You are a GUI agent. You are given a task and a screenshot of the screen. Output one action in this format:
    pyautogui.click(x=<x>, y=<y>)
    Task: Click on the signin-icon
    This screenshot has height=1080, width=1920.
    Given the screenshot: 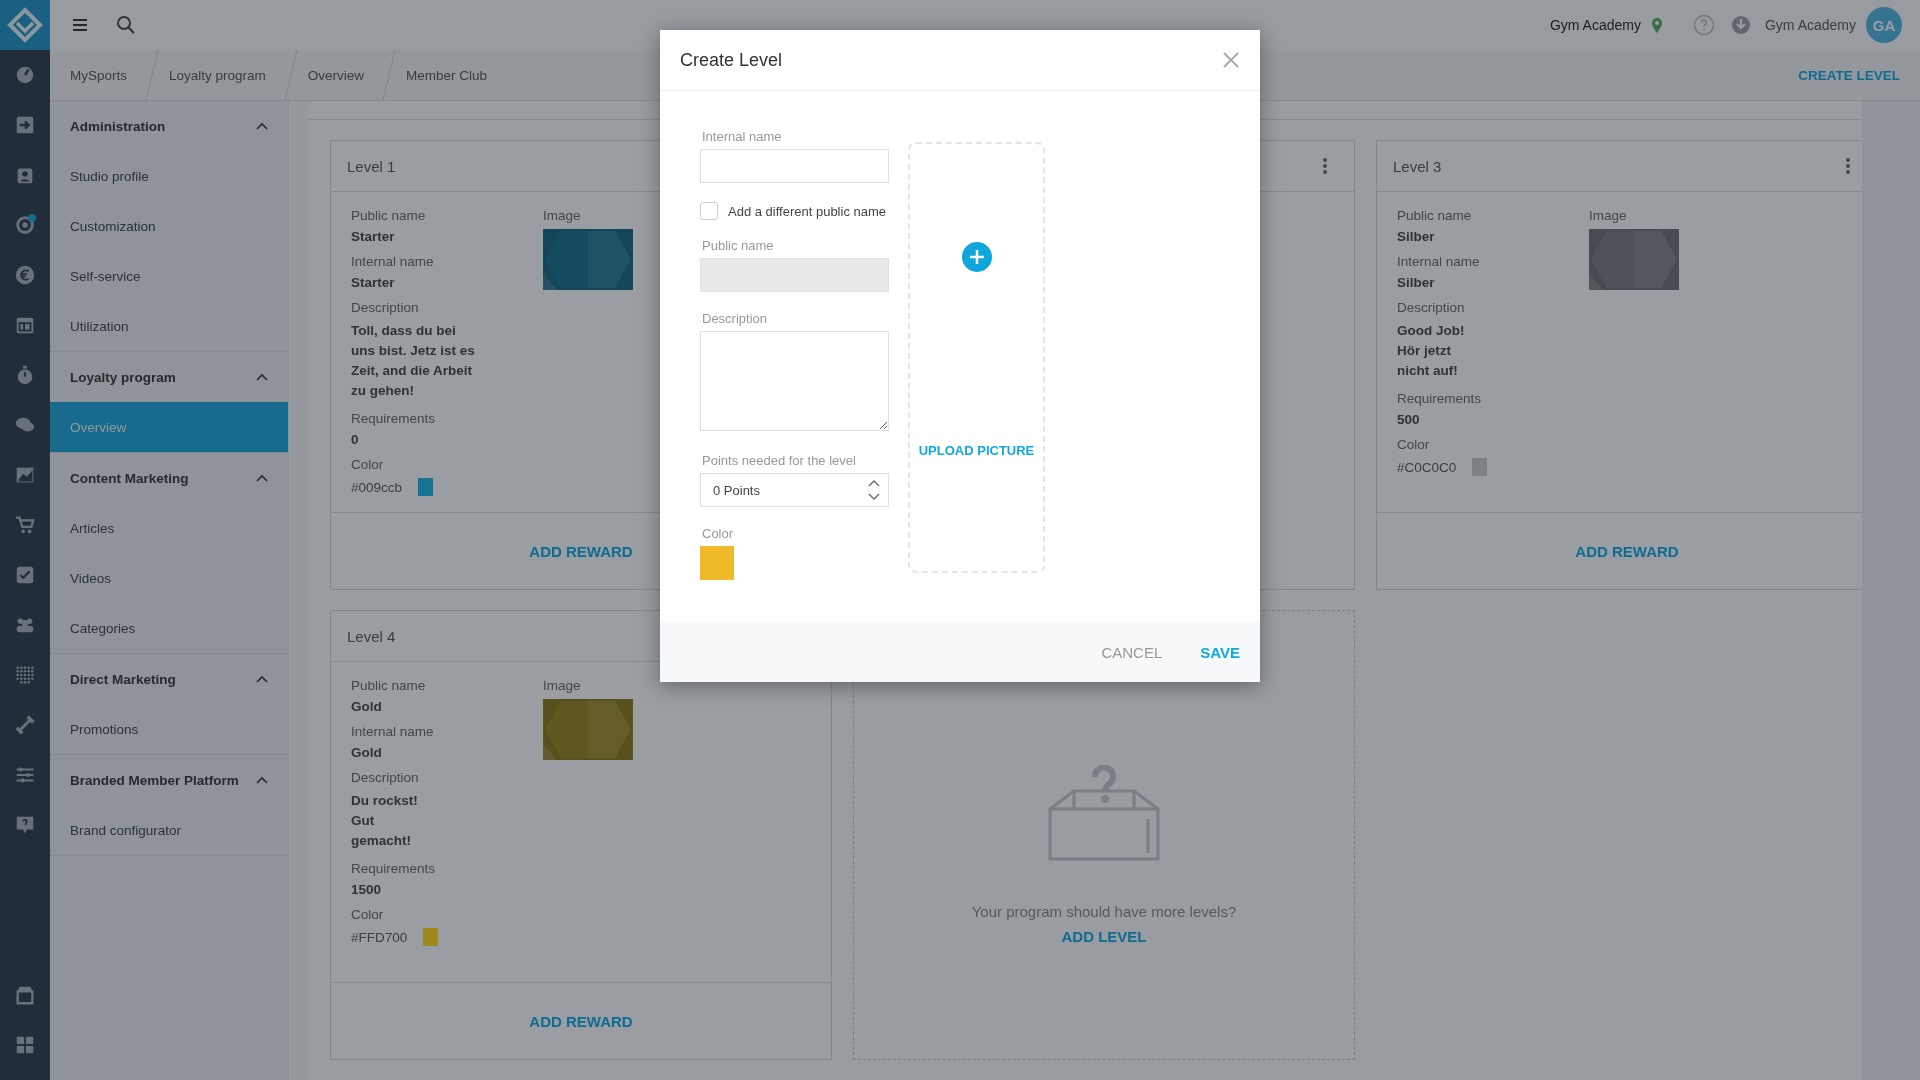 What is the action you would take?
    pyautogui.click(x=25, y=125)
    